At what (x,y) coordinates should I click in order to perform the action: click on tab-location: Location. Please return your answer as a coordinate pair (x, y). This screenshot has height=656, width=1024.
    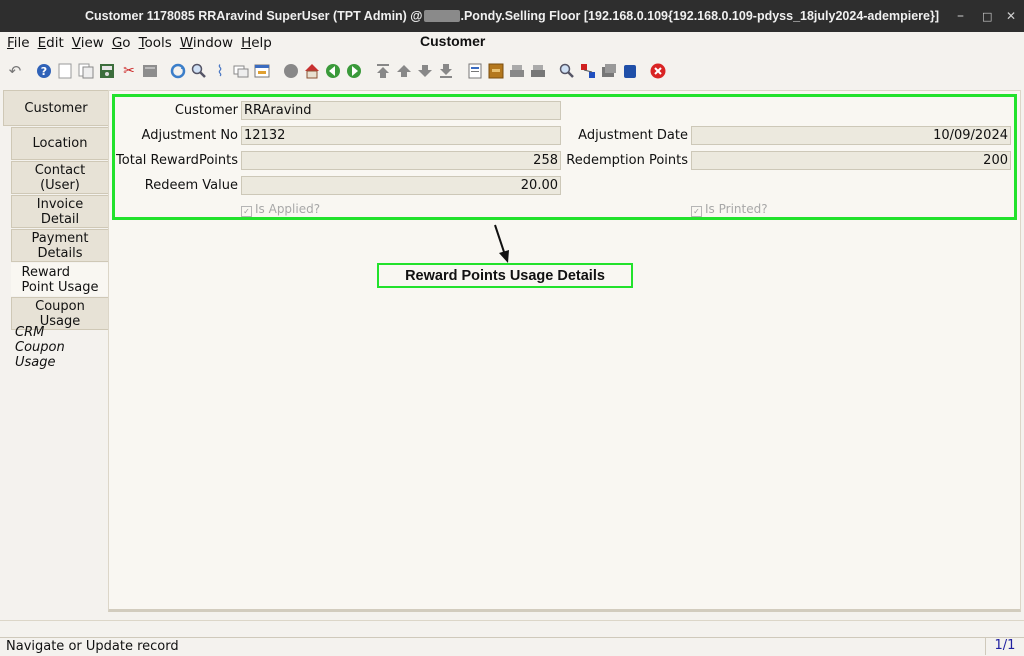
    Looking at the image, I should click on (59, 143).